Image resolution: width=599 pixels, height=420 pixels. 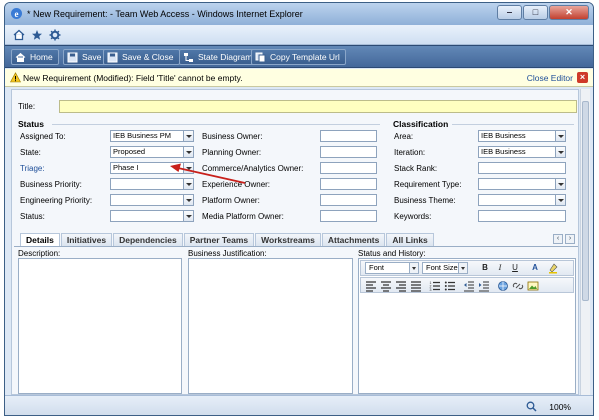 What do you see at coordinates (570, 239) in the screenshot?
I see `tab-scroll-right-icon: ›` at bounding box center [570, 239].